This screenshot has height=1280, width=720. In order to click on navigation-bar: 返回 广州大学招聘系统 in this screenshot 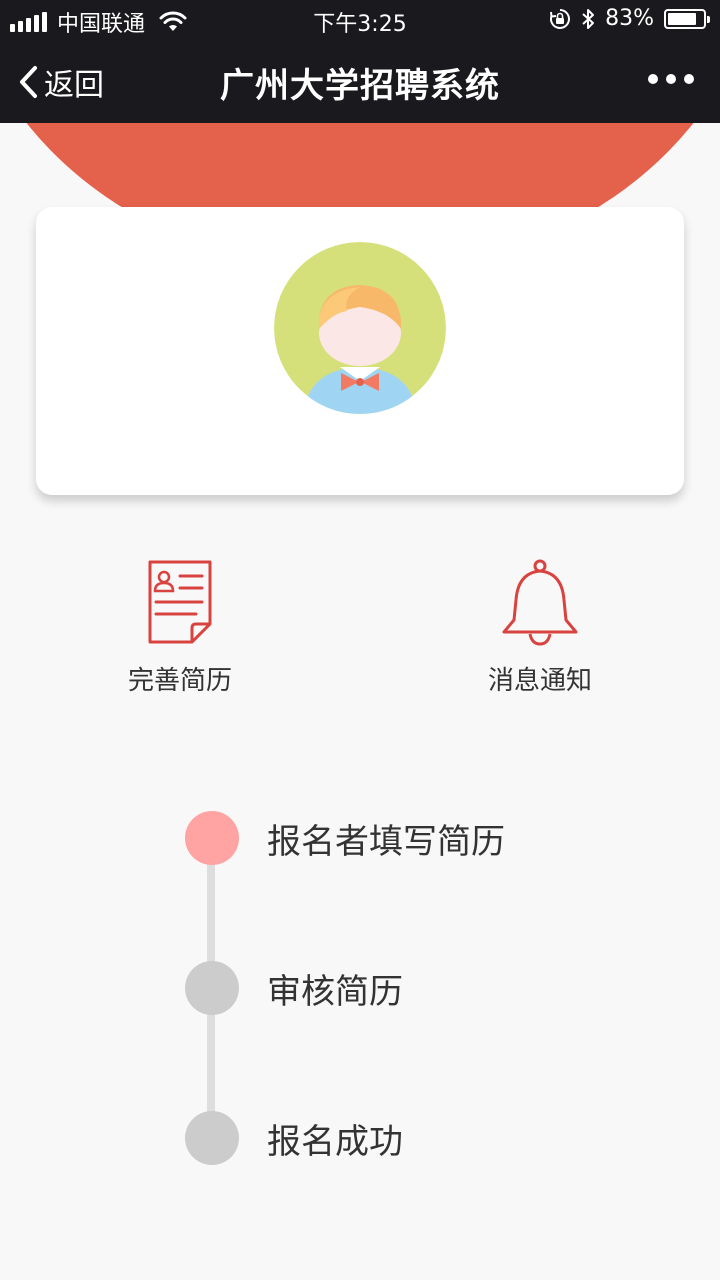, I will do `click(360, 81)`.